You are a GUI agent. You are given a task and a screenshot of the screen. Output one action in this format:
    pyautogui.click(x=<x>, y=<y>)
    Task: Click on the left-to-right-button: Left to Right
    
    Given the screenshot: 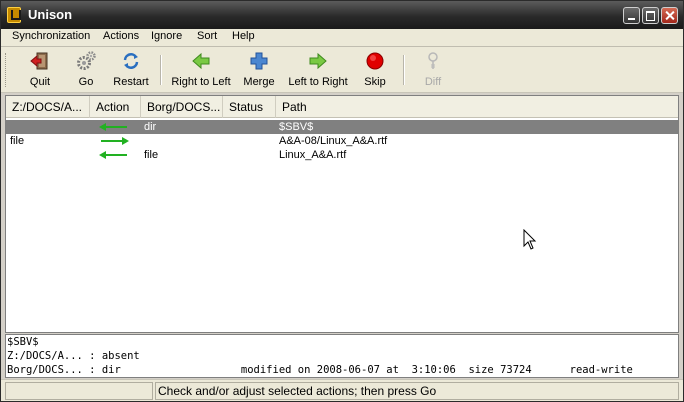 What is the action you would take?
    pyautogui.click(x=318, y=71)
    